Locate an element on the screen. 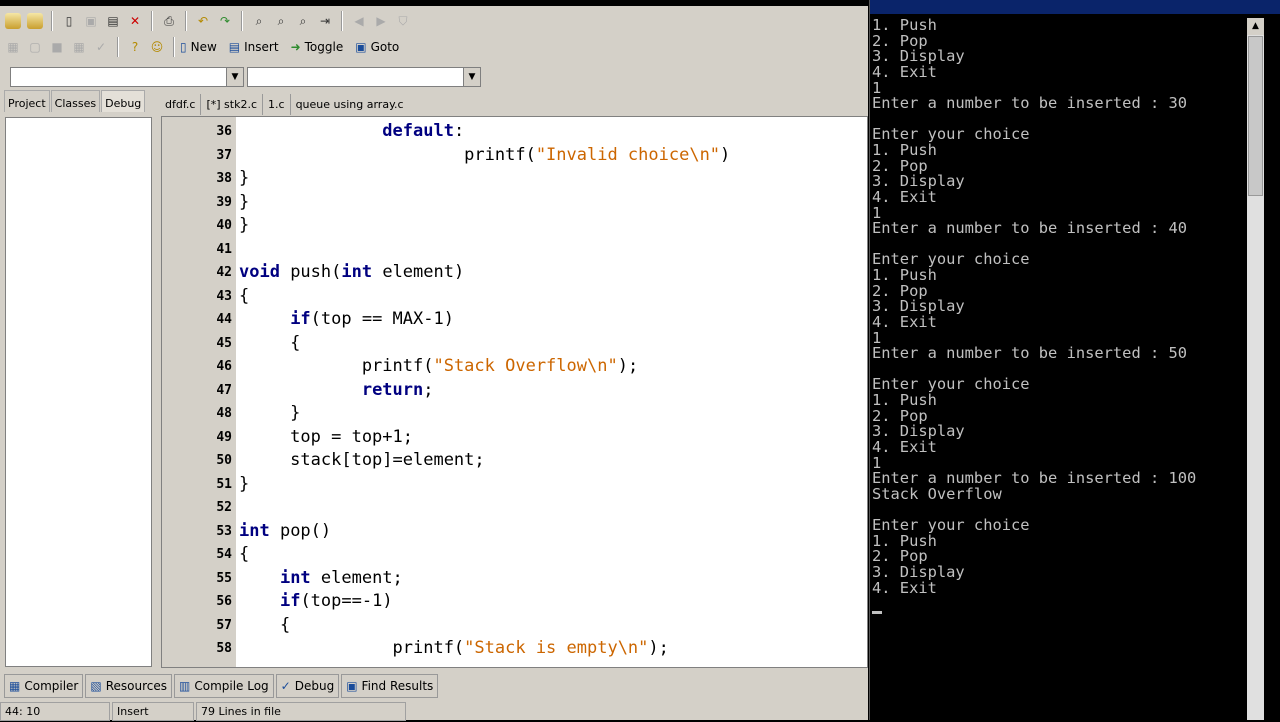  code-token: push( is located at coordinates (310, 272).